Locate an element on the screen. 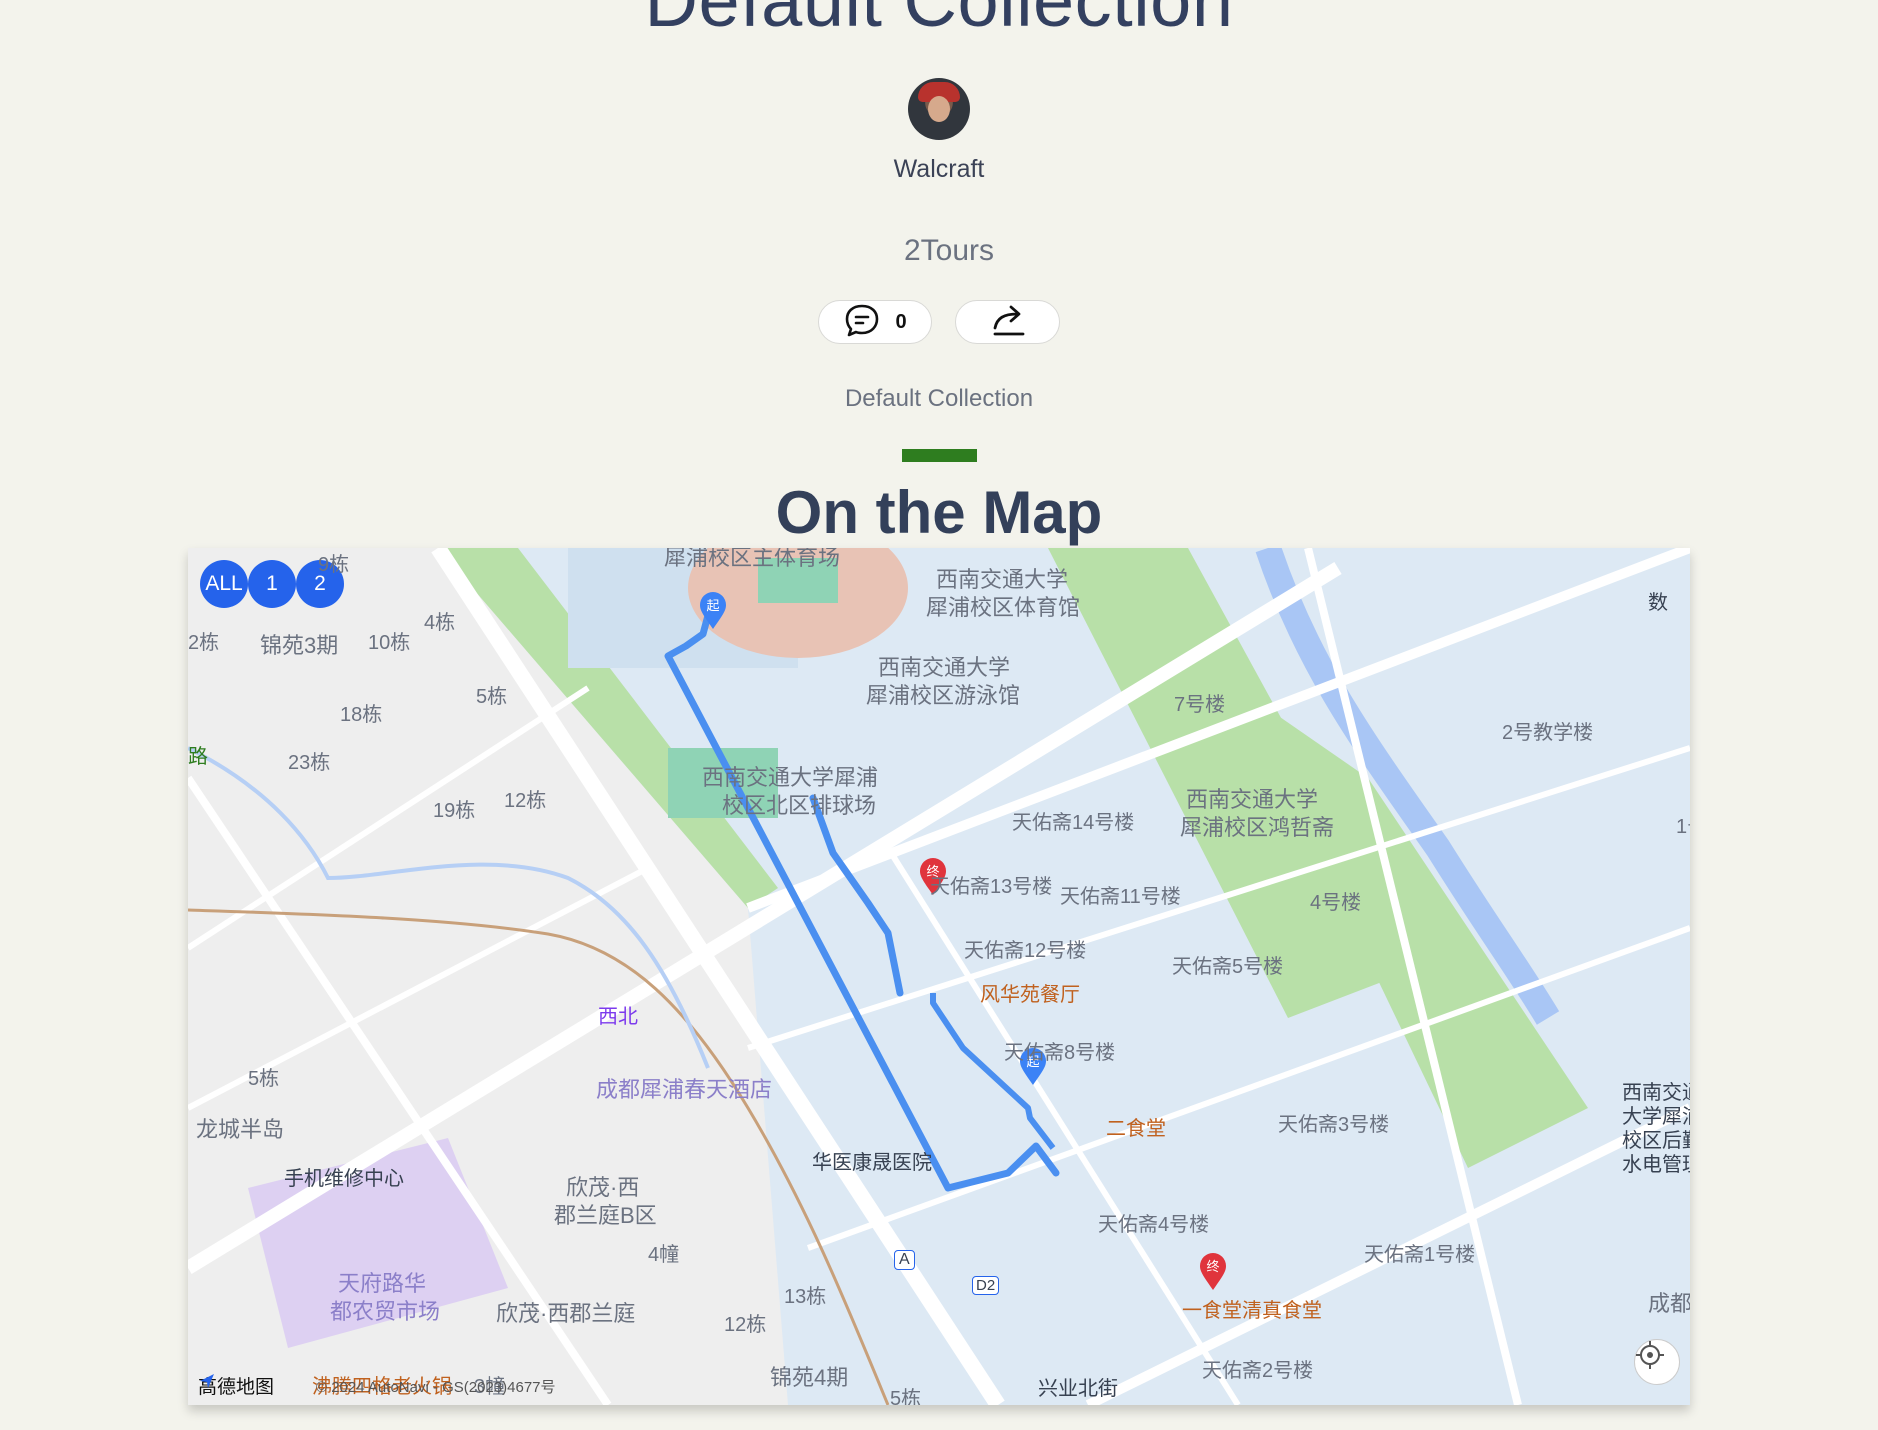 The width and height of the screenshot is (1878, 1430). navigation-arrow-icon is located at coordinates (207, 1381).